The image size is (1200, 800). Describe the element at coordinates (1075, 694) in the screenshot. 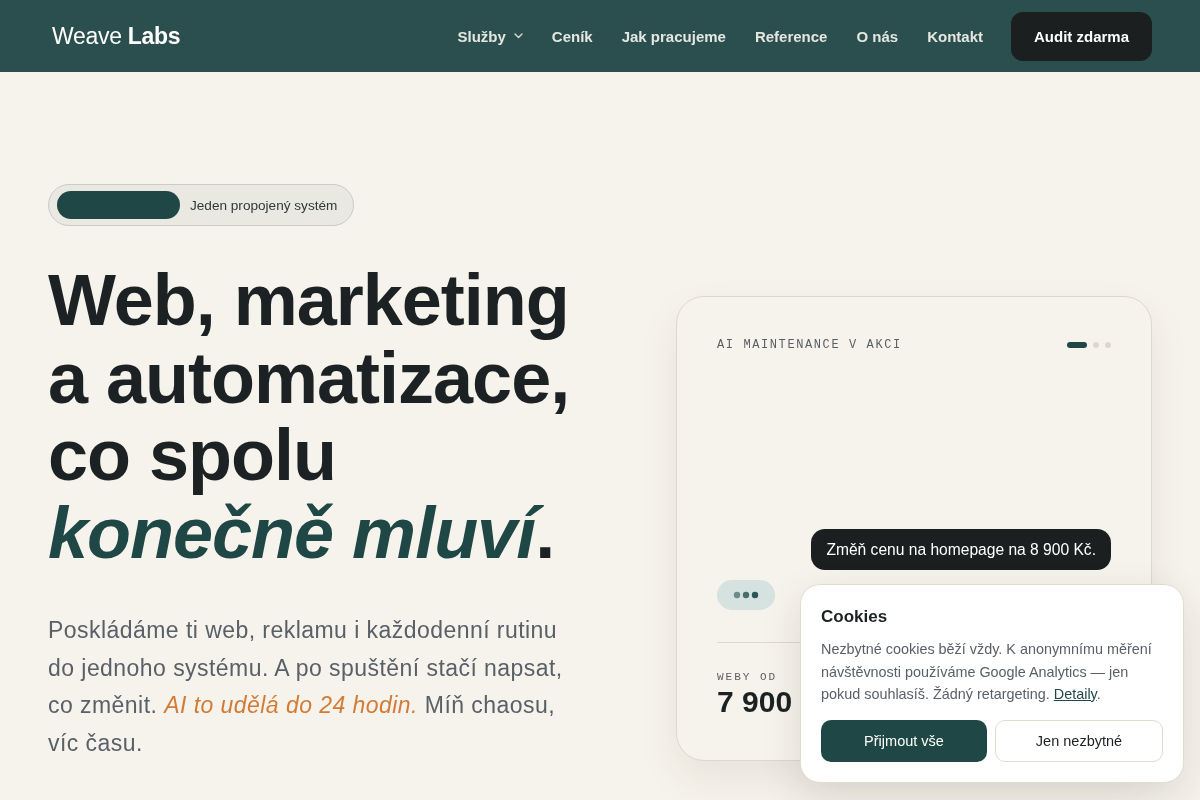

I see `details-link: Detaily` at that location.